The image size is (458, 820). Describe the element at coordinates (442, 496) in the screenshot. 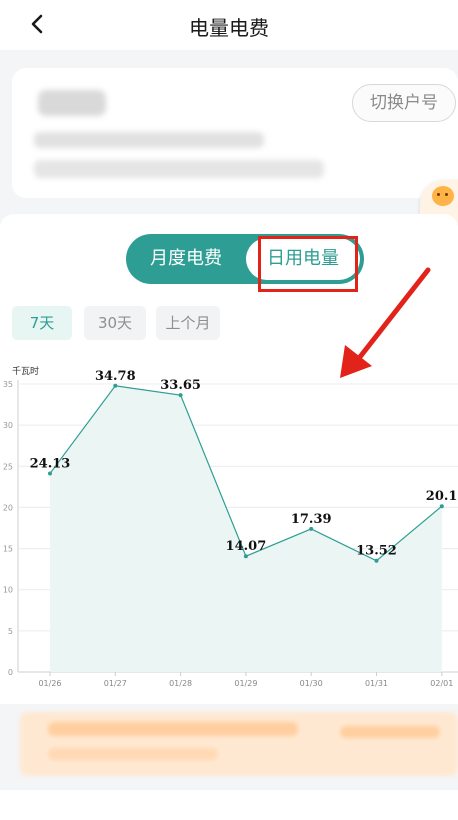

I see `data-label: 20.15` at that location.